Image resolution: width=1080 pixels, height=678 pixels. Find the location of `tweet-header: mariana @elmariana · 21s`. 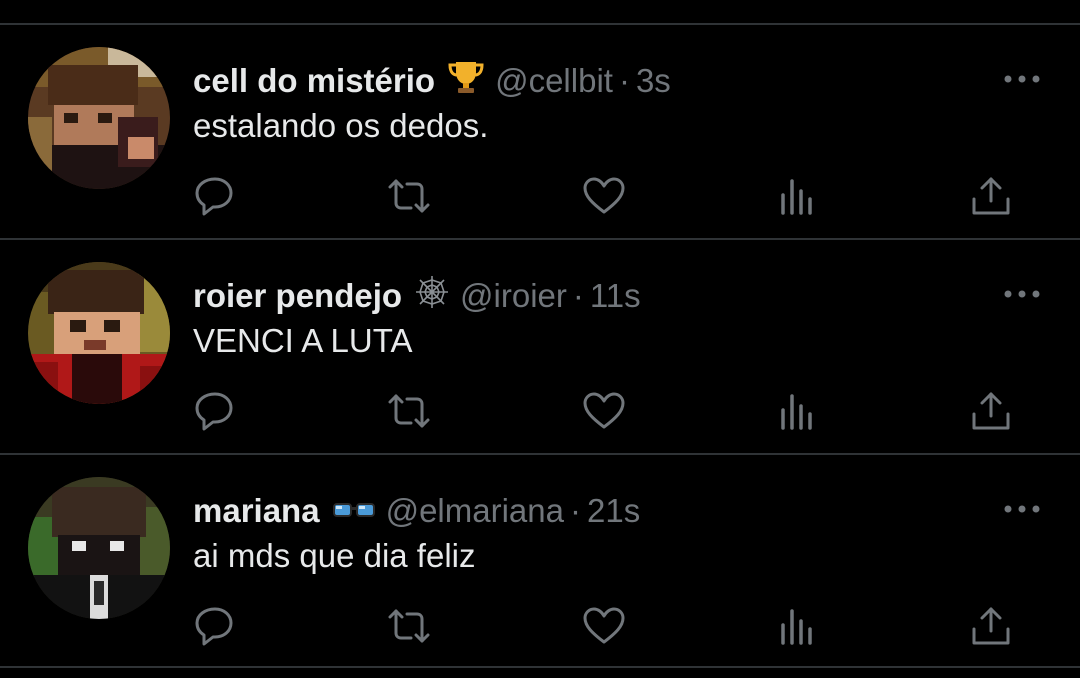

tweet-header: mariana @elmariana · 21s is located at coordinates (416, 511).